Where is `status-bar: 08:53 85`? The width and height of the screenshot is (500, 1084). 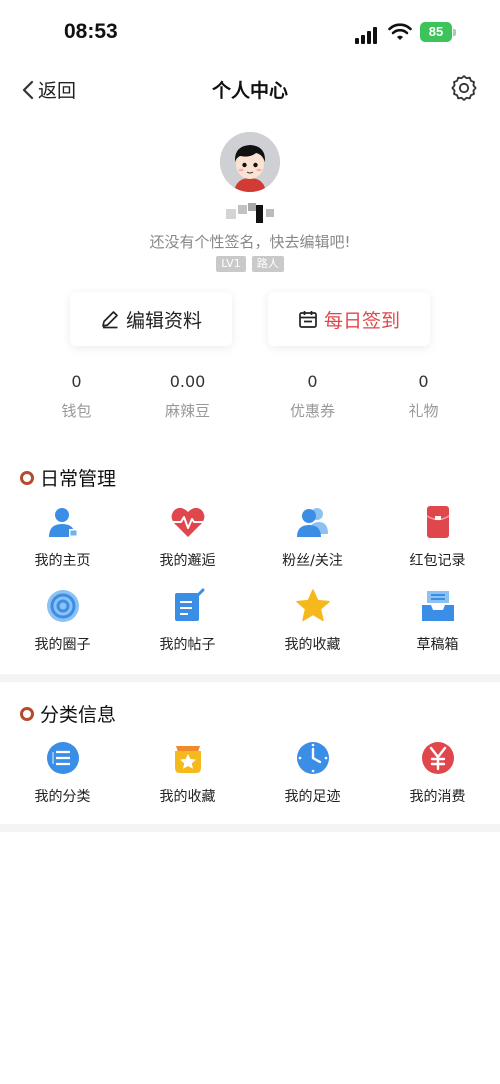 status-bar: 08:53 85 is located at coordinates (250, 31).